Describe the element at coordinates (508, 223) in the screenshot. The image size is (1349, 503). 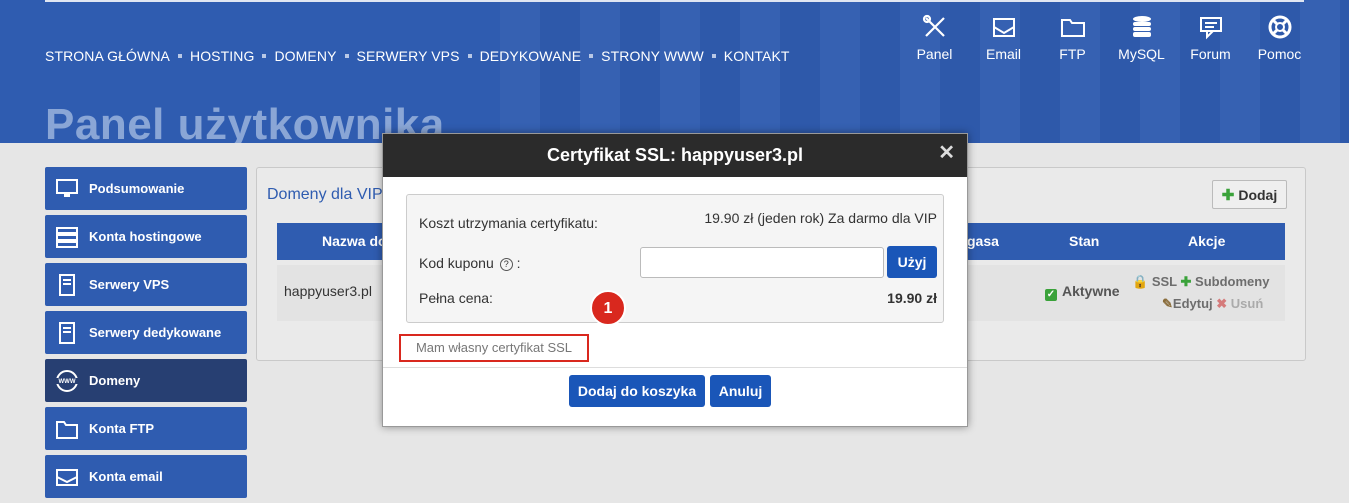
I see `cost-label: Koszt utrzymania certyfikatu:` at that location.